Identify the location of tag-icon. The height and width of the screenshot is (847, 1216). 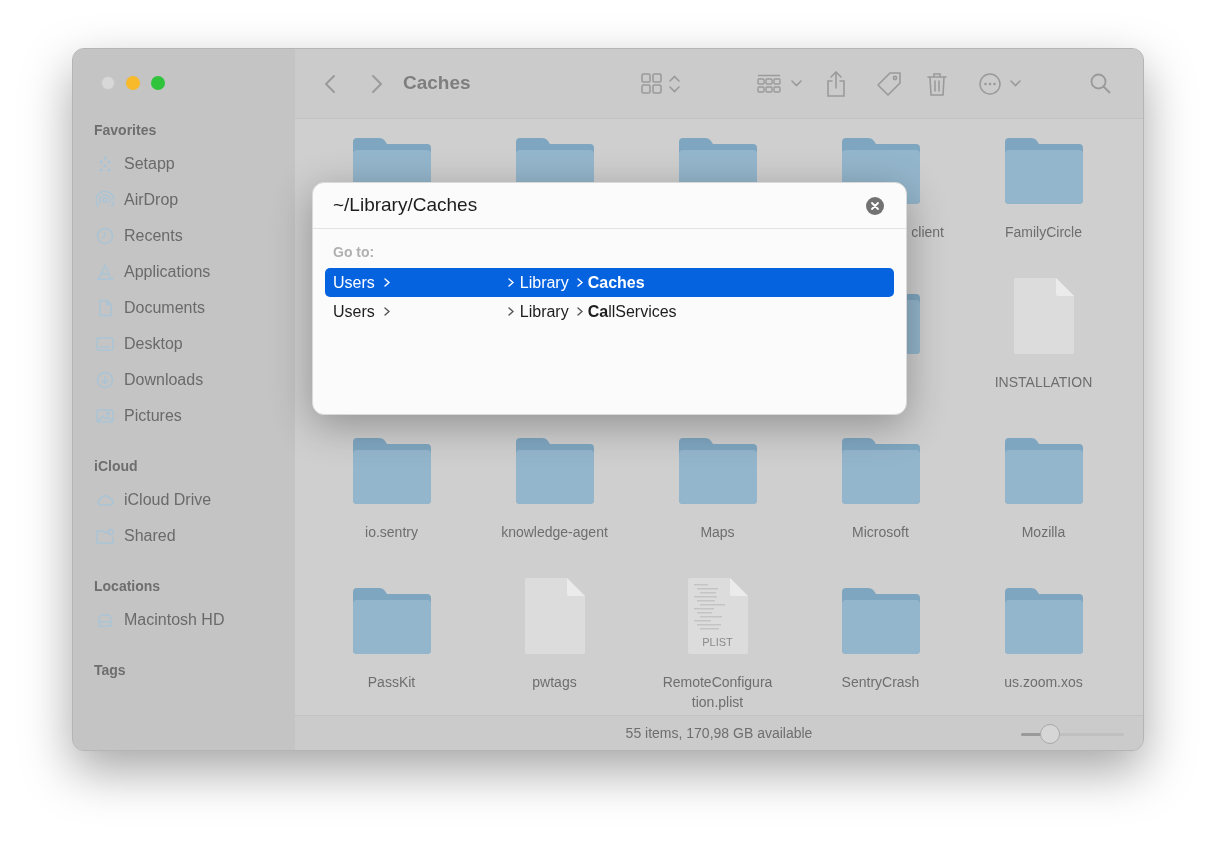
(888, 83).